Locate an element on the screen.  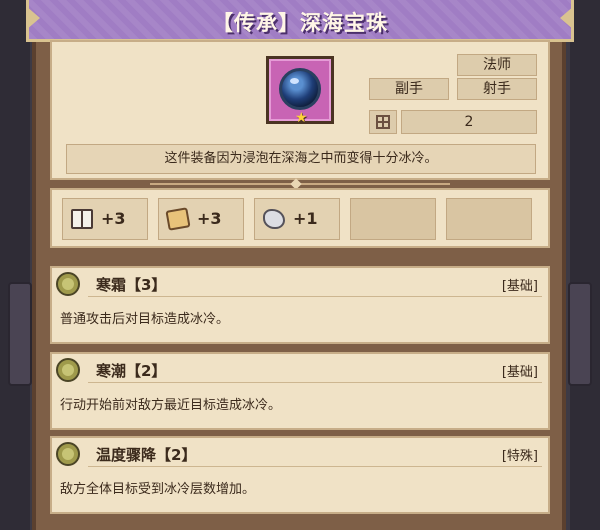
item-icon-frame: ★ is located at coordinates (300, 91).